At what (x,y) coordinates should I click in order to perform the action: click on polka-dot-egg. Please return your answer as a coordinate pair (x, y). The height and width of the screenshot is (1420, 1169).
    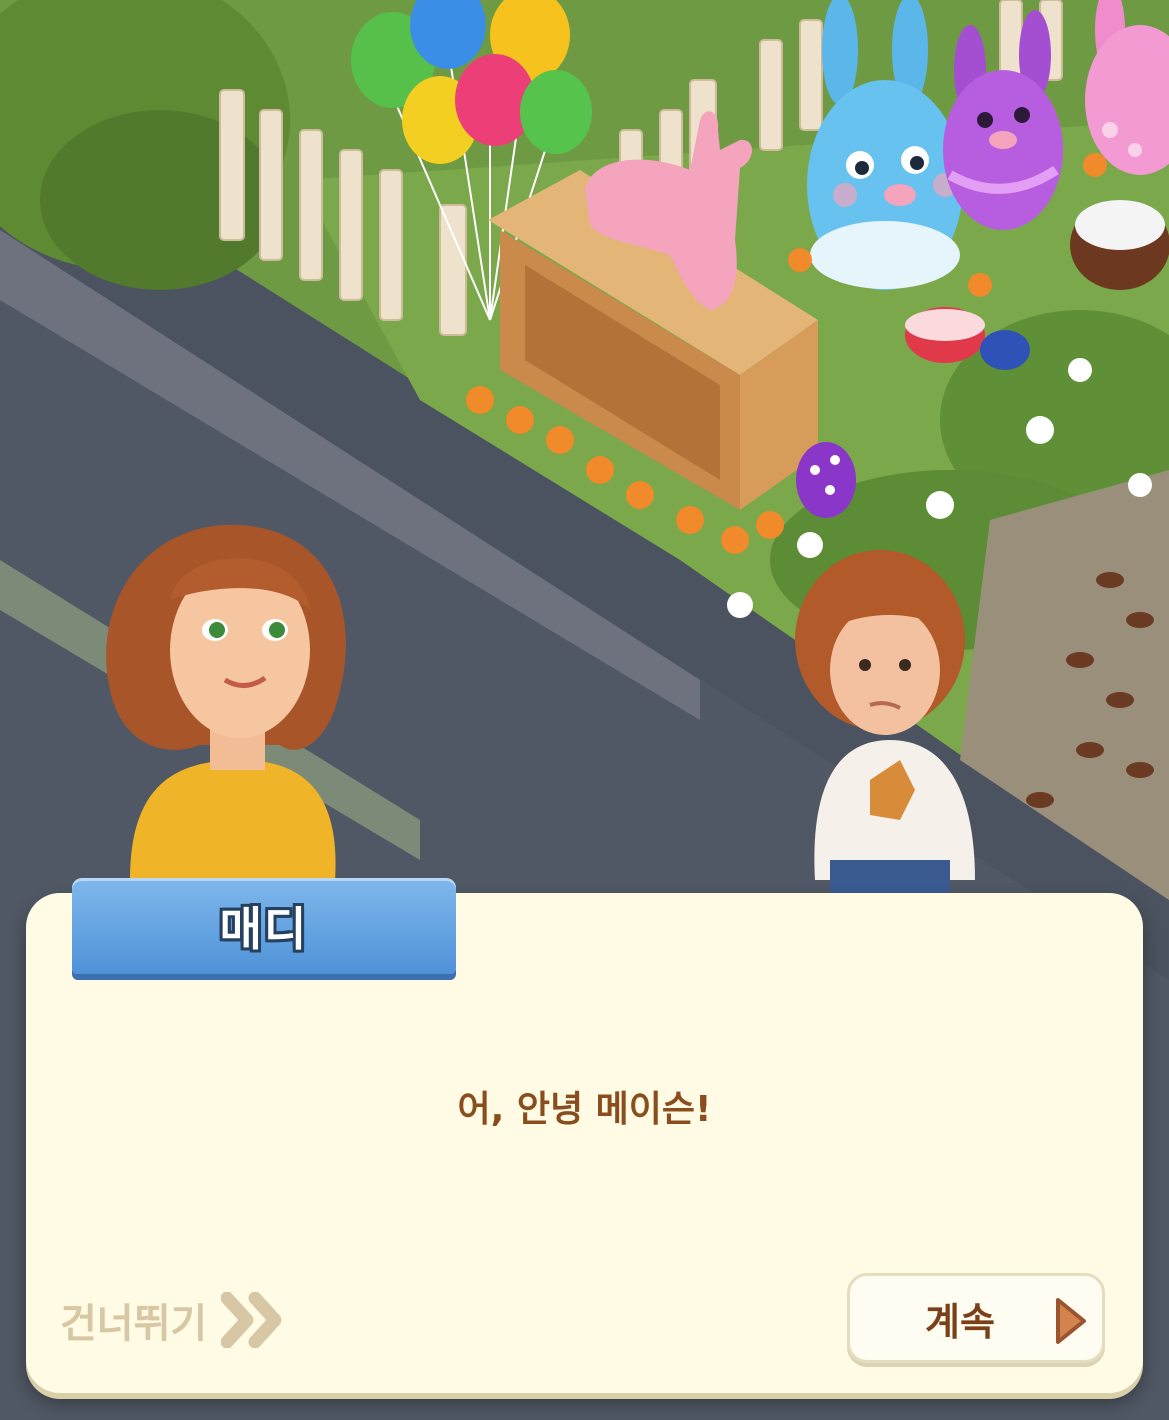
    Looking at the image, I should click on (826, 480).